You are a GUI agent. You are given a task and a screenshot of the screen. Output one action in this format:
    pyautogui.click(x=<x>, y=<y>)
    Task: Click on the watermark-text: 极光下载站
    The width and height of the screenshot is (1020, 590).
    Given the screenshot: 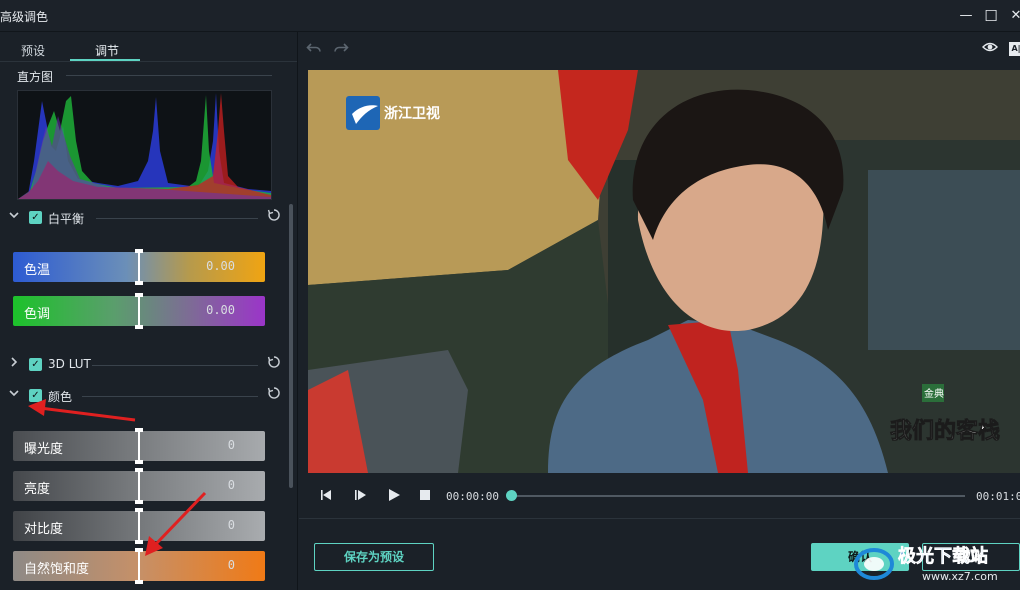 What is the action you would take?
    pyautogui.click(x=943, y=556)
    